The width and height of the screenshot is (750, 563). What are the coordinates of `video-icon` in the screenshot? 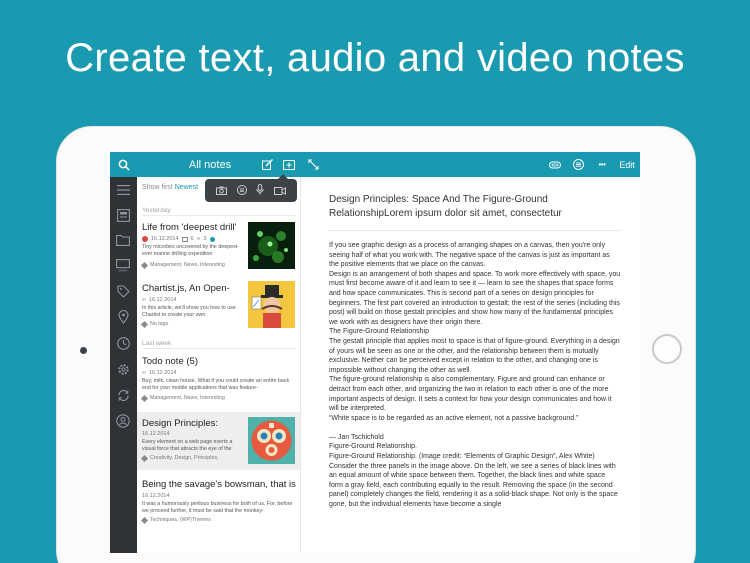 It's located at (280, 191).